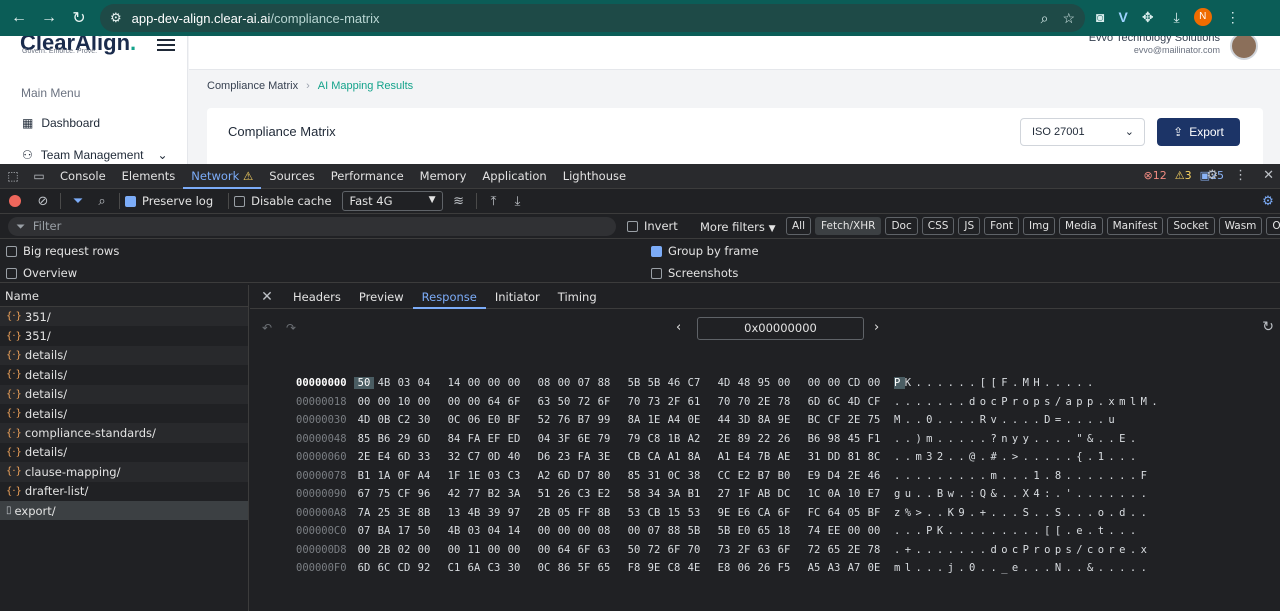 This screenshot has height=611, width=1280. I want to click on hex-byte: 15, so click(674, 513).